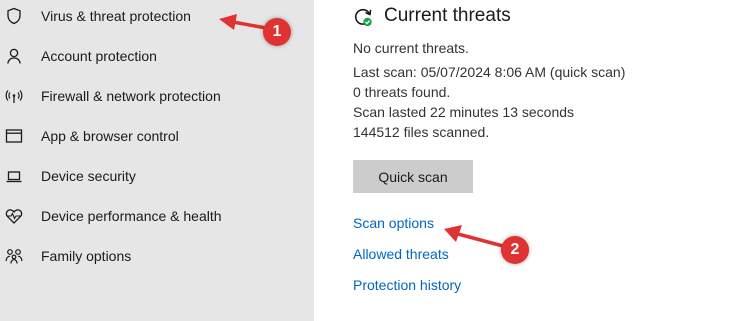  What do you see at coordinates (14, 216) in the screenshot?
I see `heart-pulse-icon` at bounding box center [14, 216].